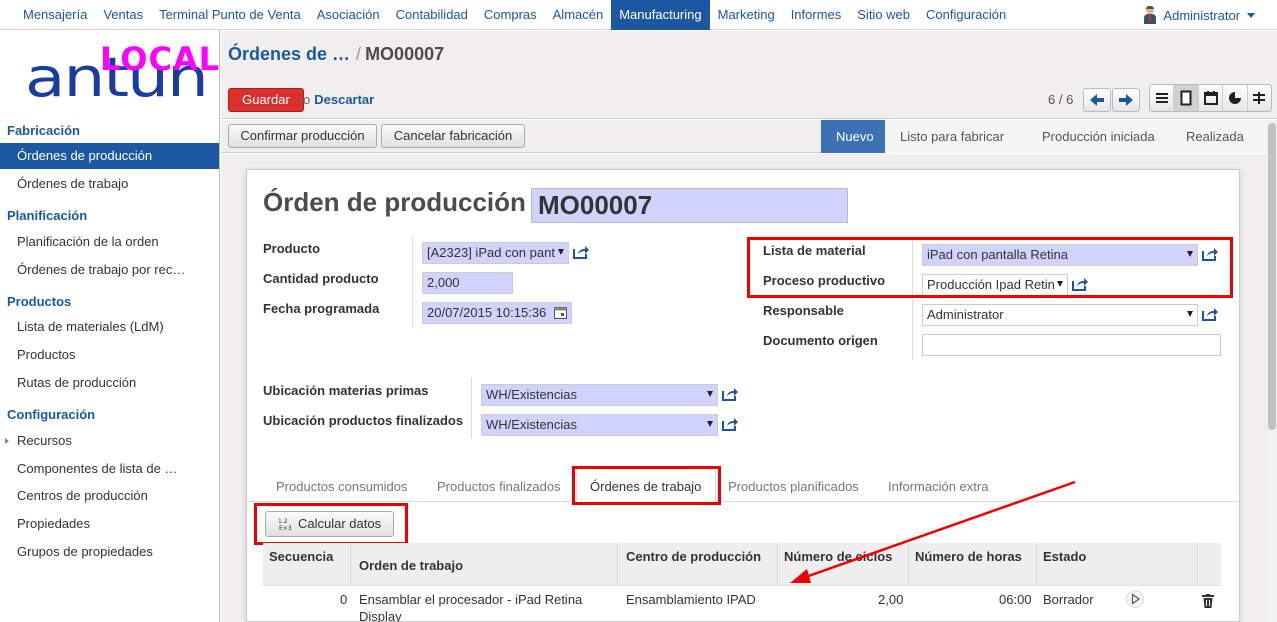 The width and height of the screenshot is (1277, 622). What do you see at coordinates (109, 524) in the screenshot?
I see `sidebar-item-propiedades: Propiedades` at bounding box center [109, 524].